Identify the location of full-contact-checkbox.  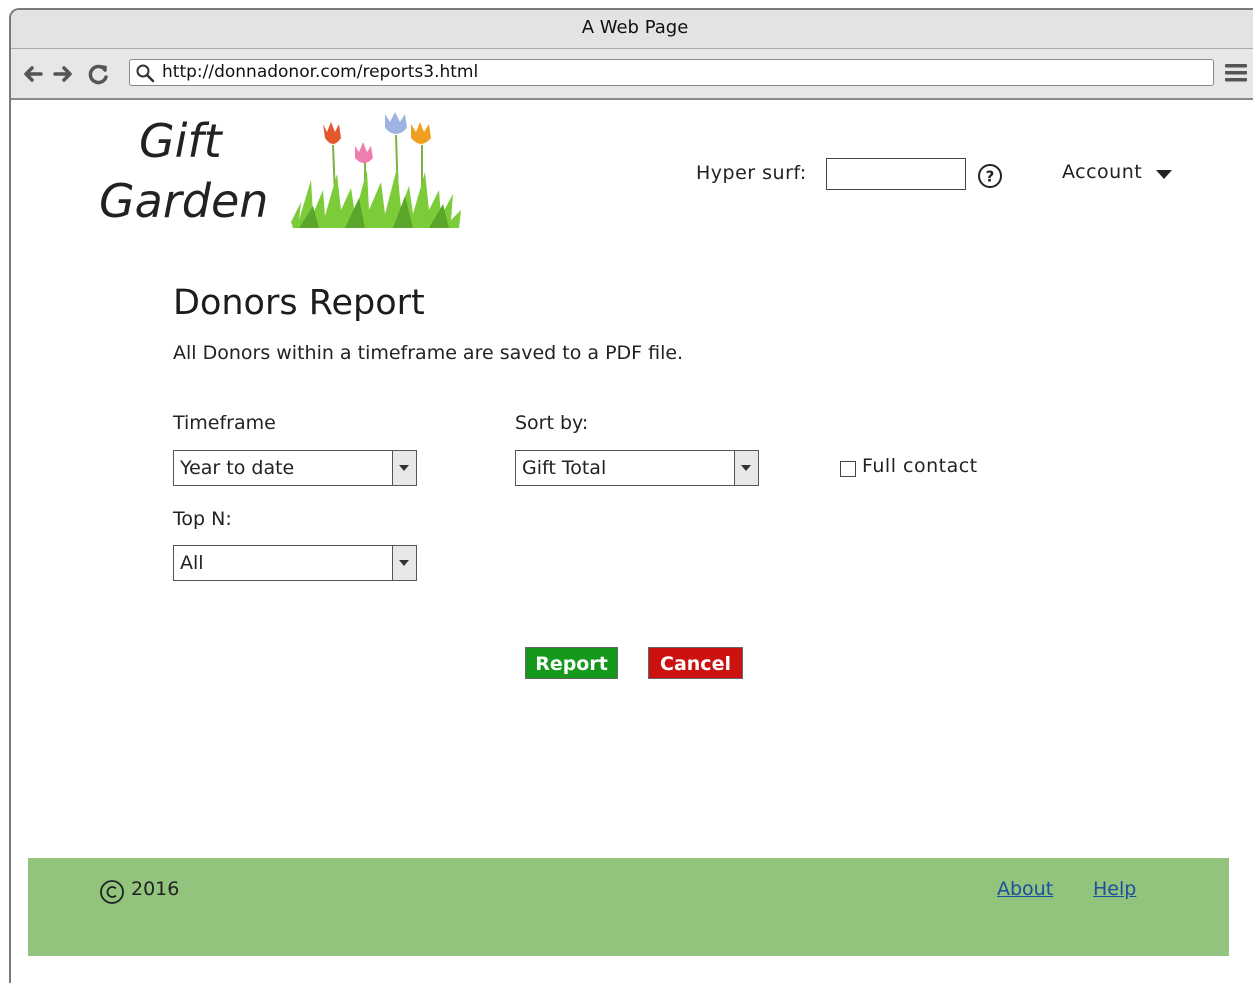
(848, 469).